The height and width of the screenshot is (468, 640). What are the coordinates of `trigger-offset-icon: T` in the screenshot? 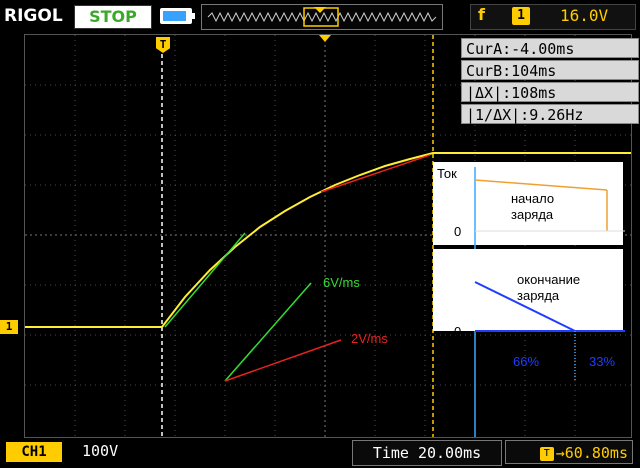 It's located at (546, 453).